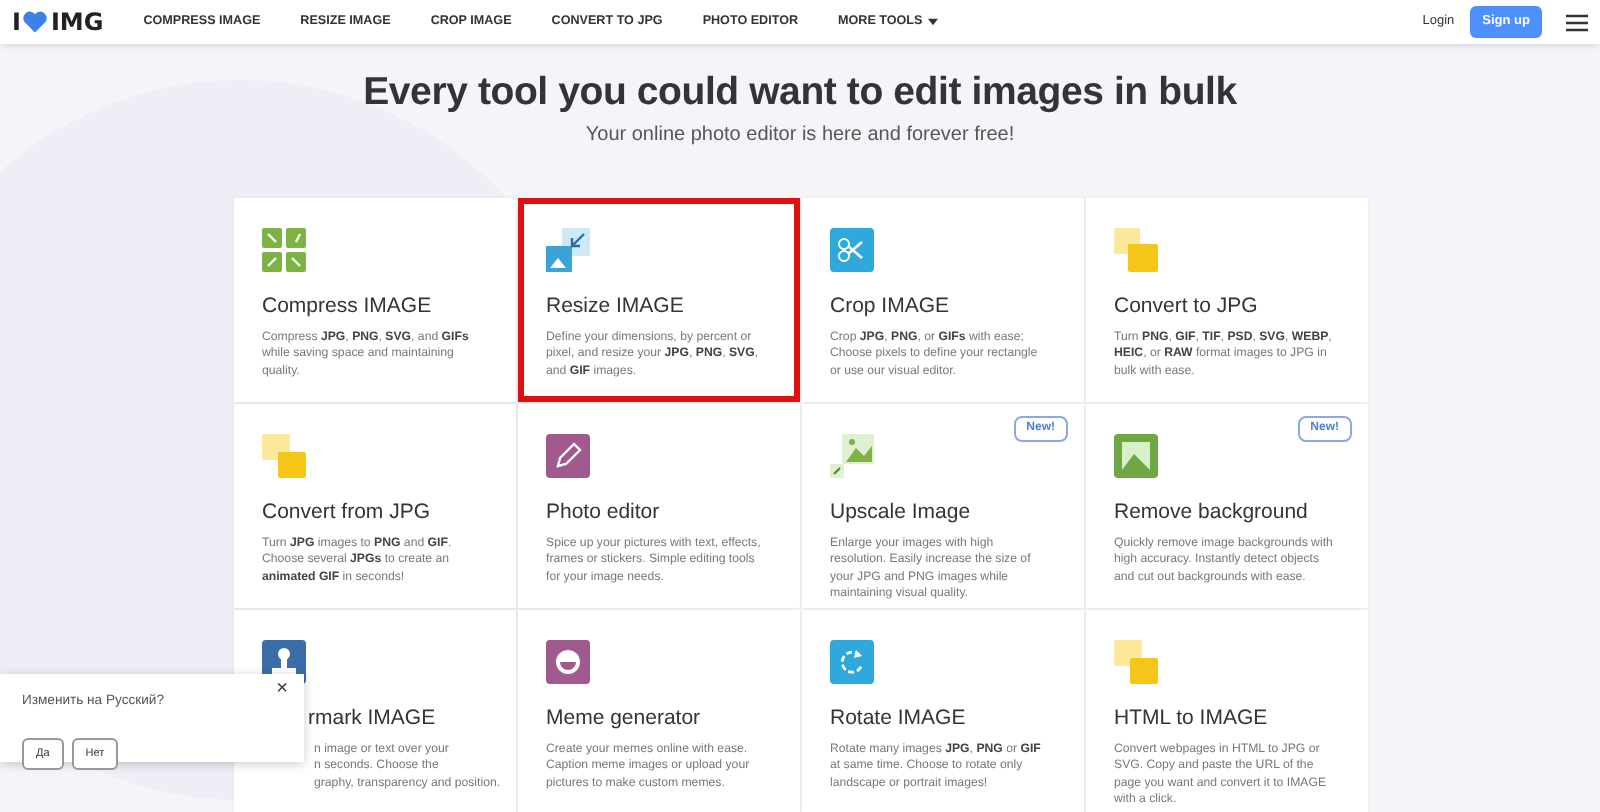 The image size is (1600, 812). Describe the element at coordinates (852, 250) in the screenshot. I see `scissors-icon` at that location.